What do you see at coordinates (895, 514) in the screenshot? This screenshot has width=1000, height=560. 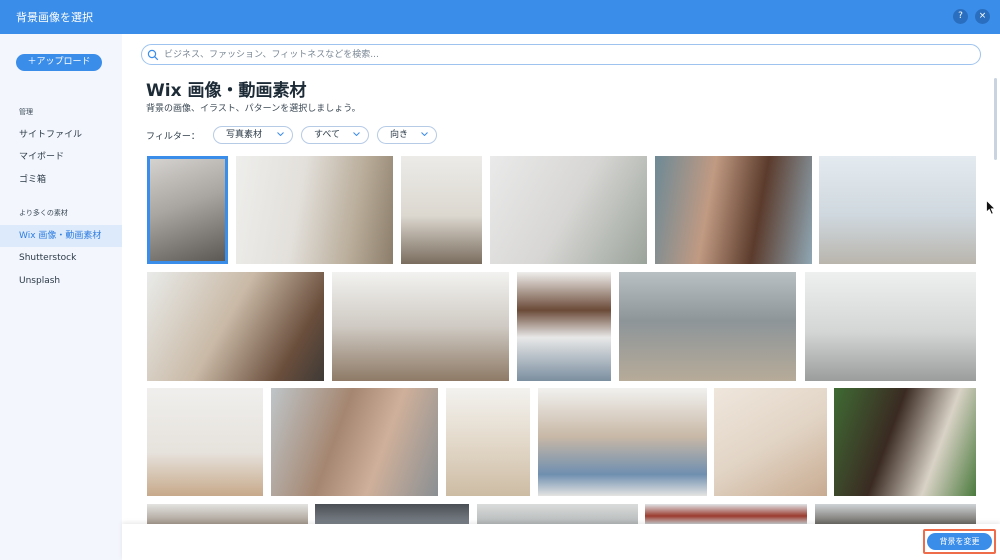 I see `thumb-row4-e` at bounding box center [895, 514].